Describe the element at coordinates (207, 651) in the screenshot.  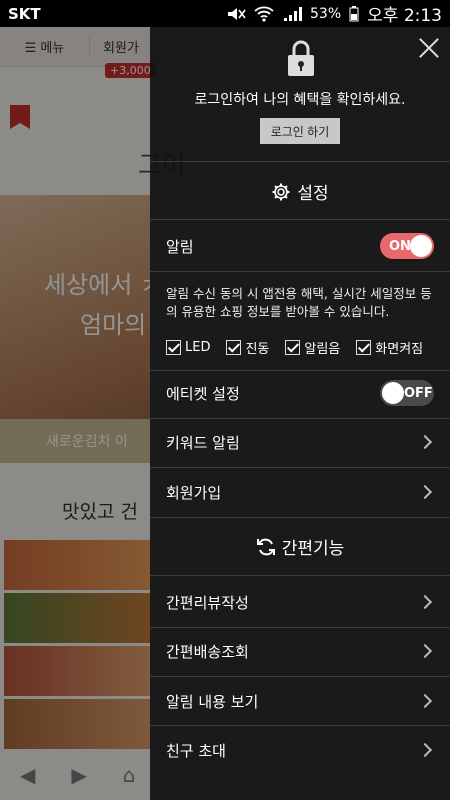
I see `quick-item-label: 간편배송조회` at that location.